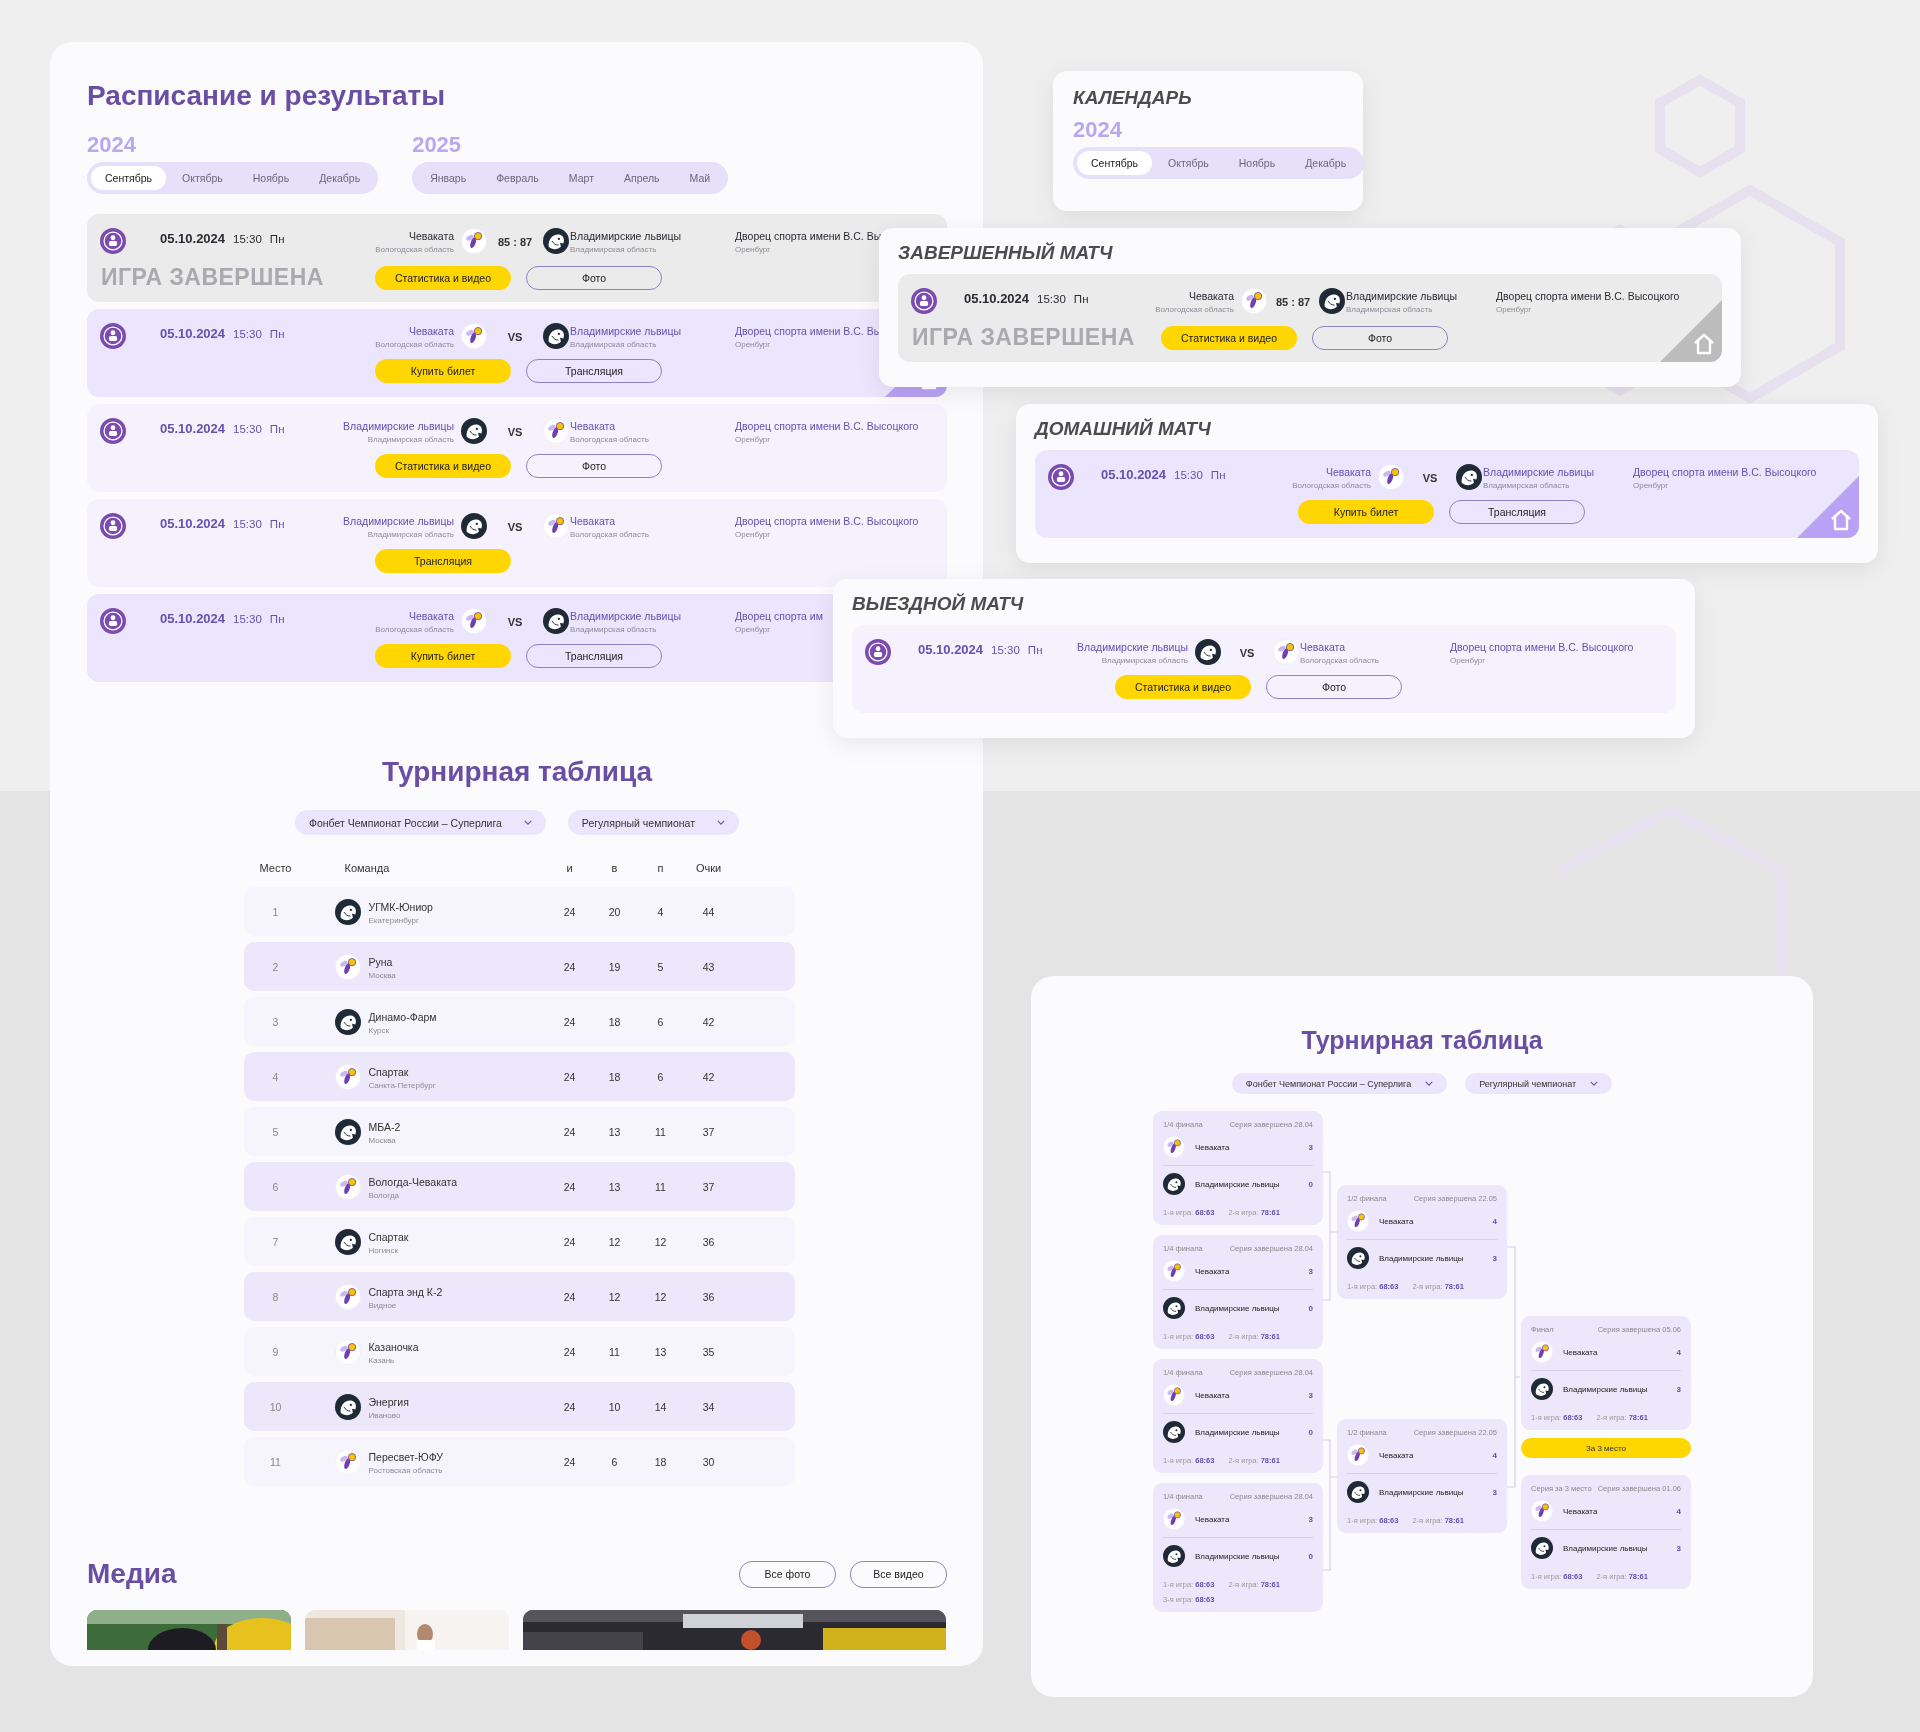 The height and width of the screenshot is (1732, 1920). I want to click on team-city: Москва, so click(382, 975).